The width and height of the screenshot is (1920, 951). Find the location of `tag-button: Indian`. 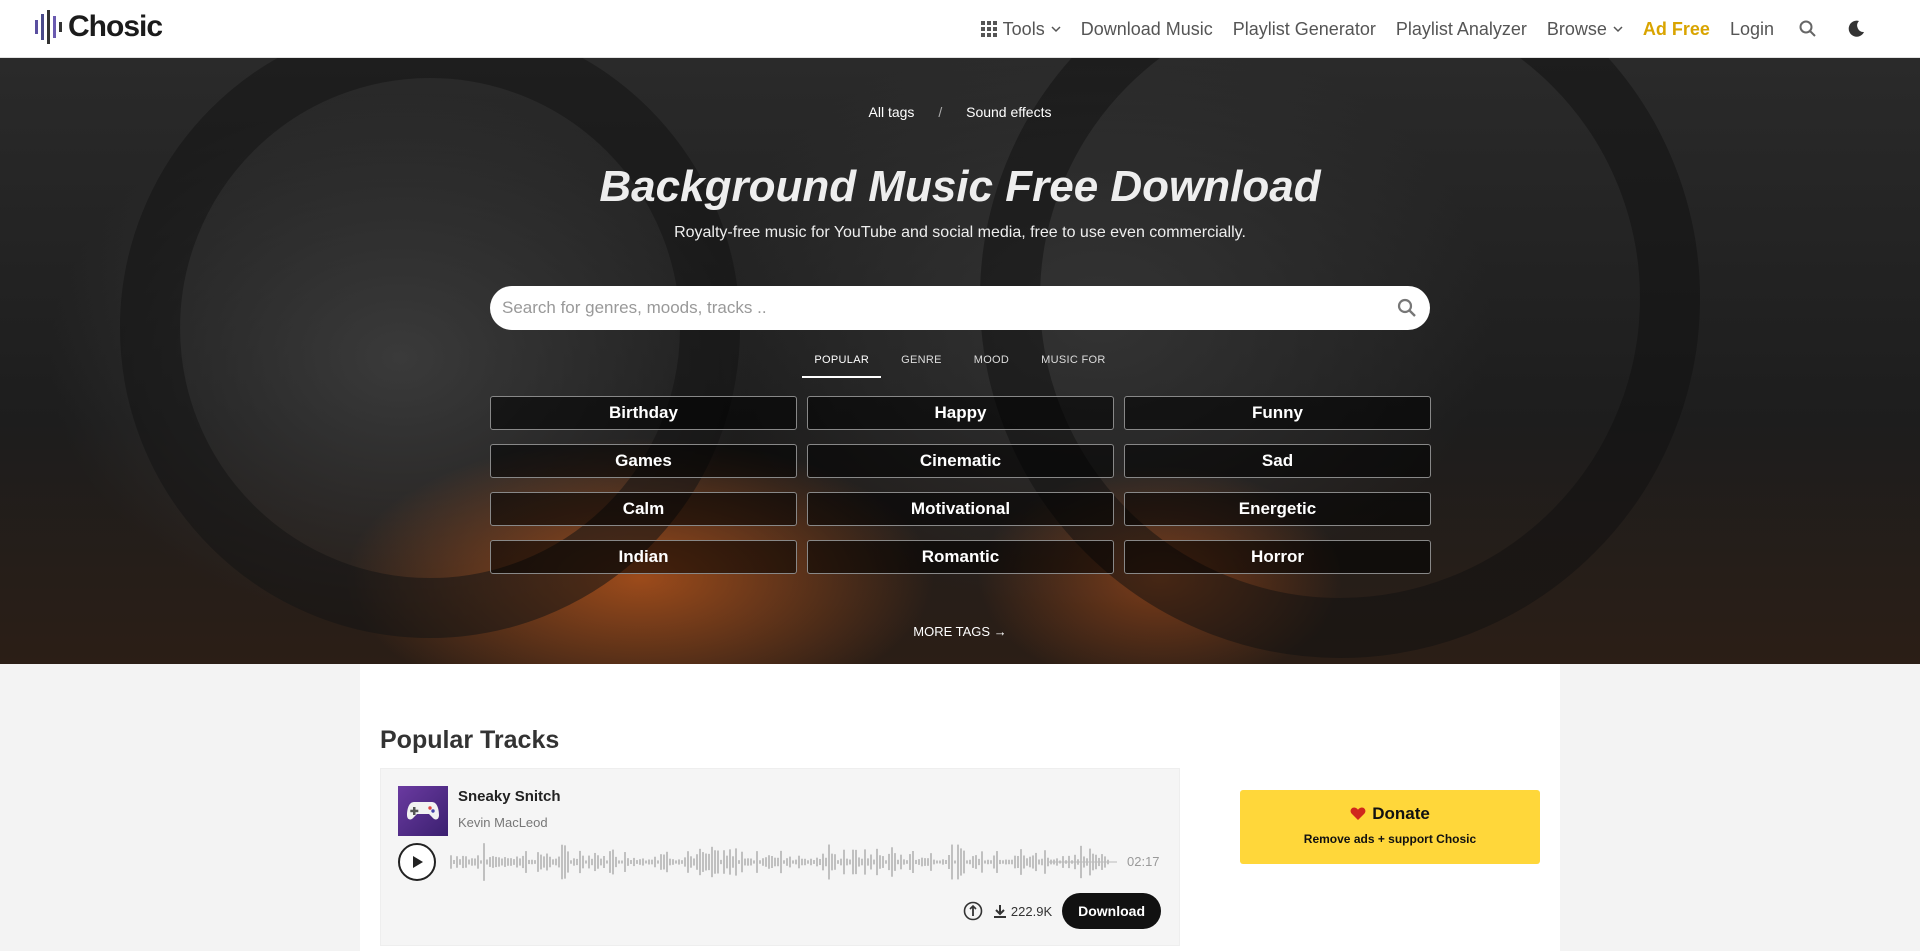

tag-button: Indian is located at coordinates (643, 557).